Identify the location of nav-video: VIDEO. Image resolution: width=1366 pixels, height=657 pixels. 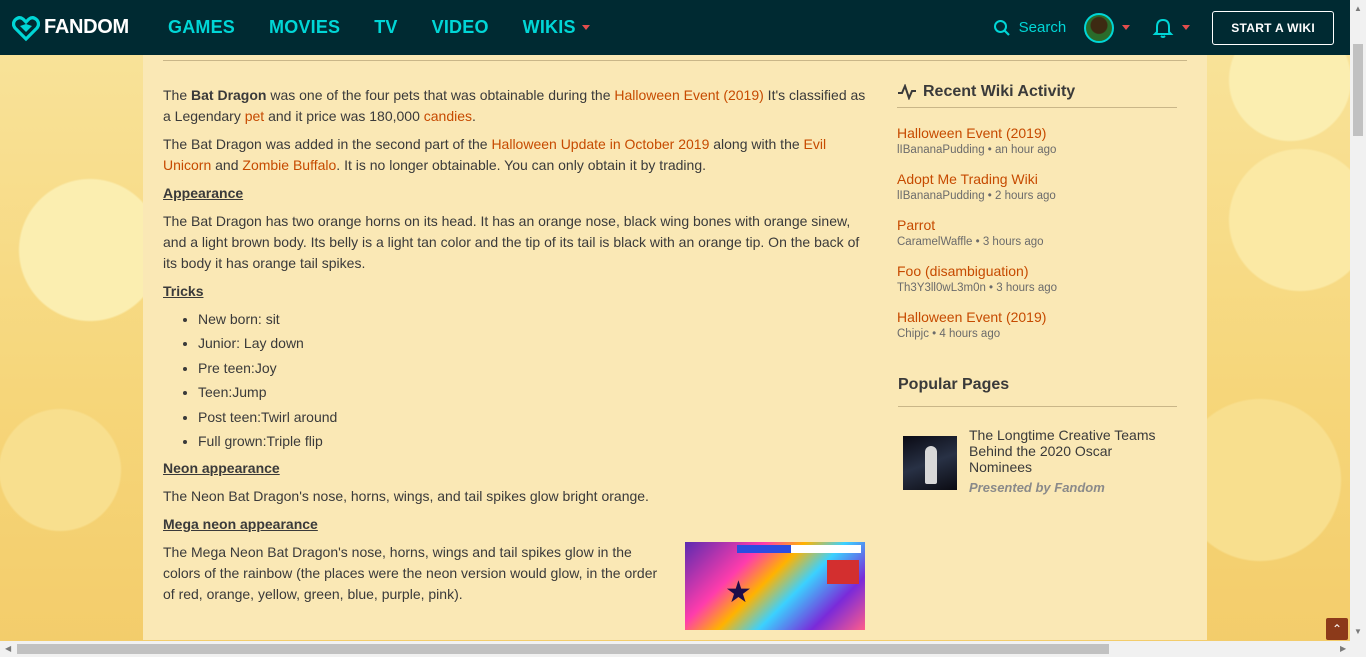
(460, 27).